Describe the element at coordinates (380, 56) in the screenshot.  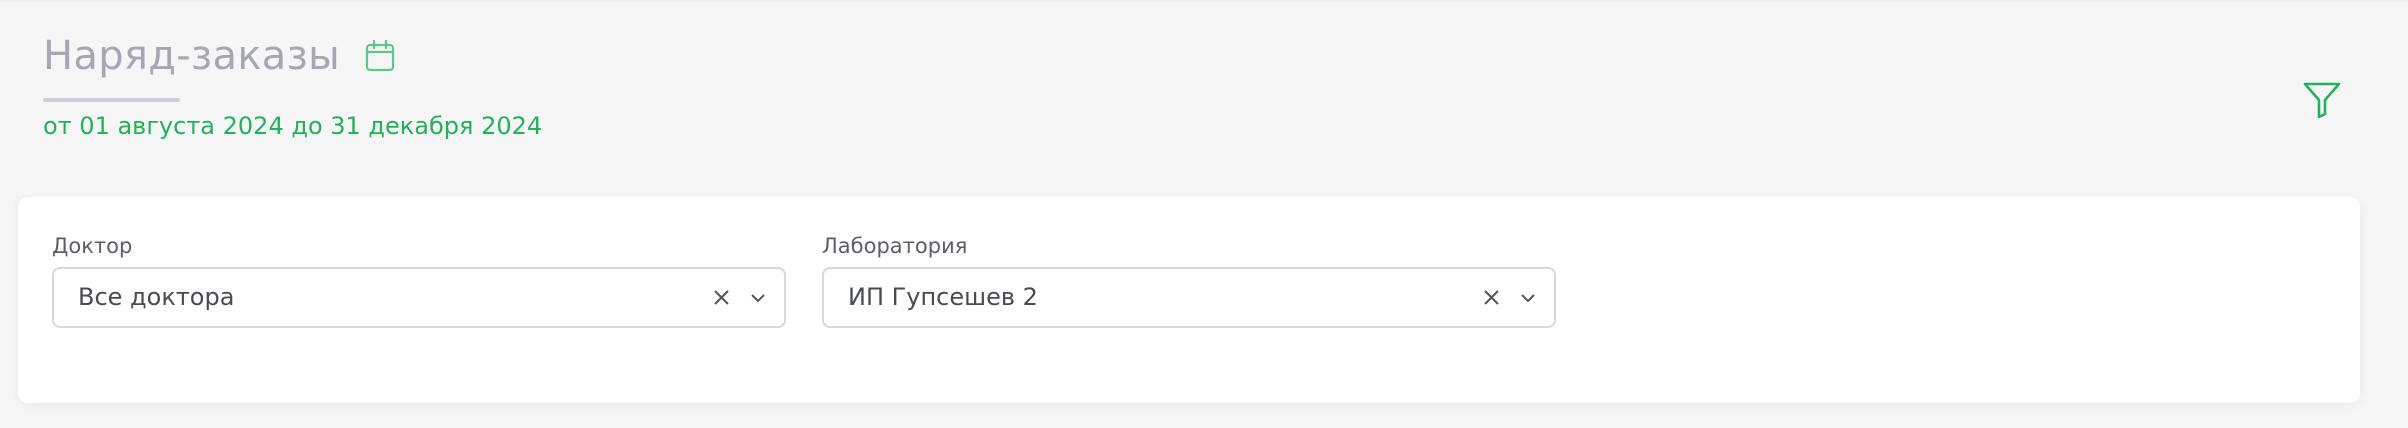
I see `calendar-icon` at that location.